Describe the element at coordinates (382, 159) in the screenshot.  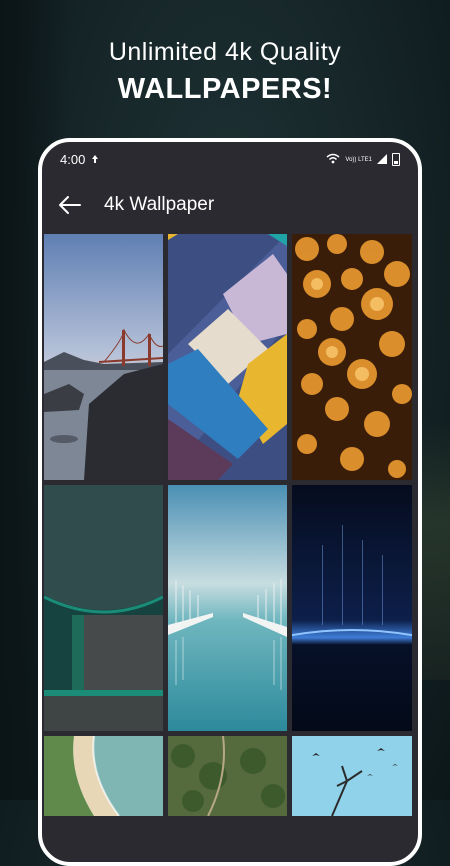
I see `signal-icon` at that location.